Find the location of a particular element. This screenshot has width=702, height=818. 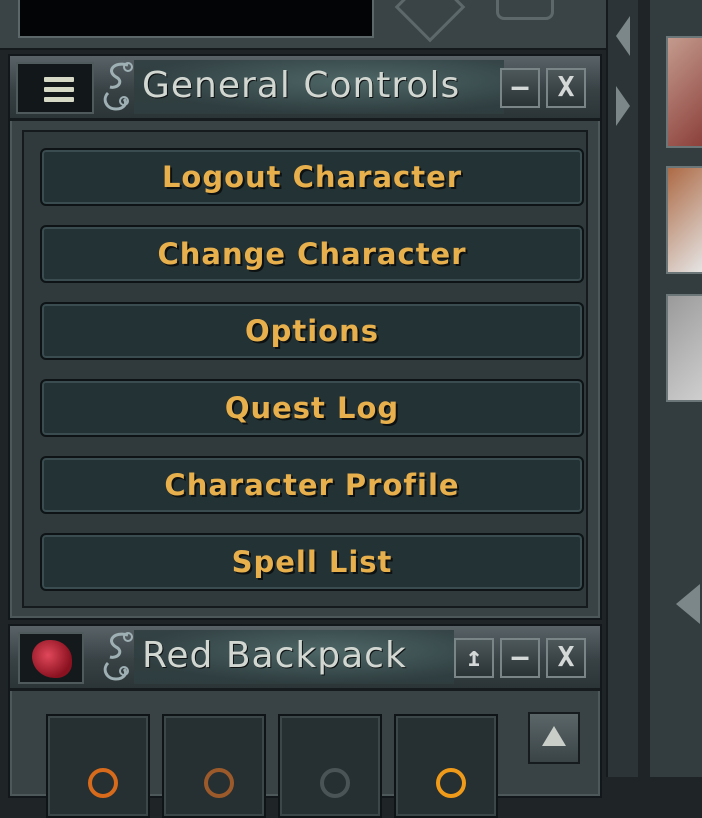

window-title: Red Backpack is located at coordinates (274, 655).